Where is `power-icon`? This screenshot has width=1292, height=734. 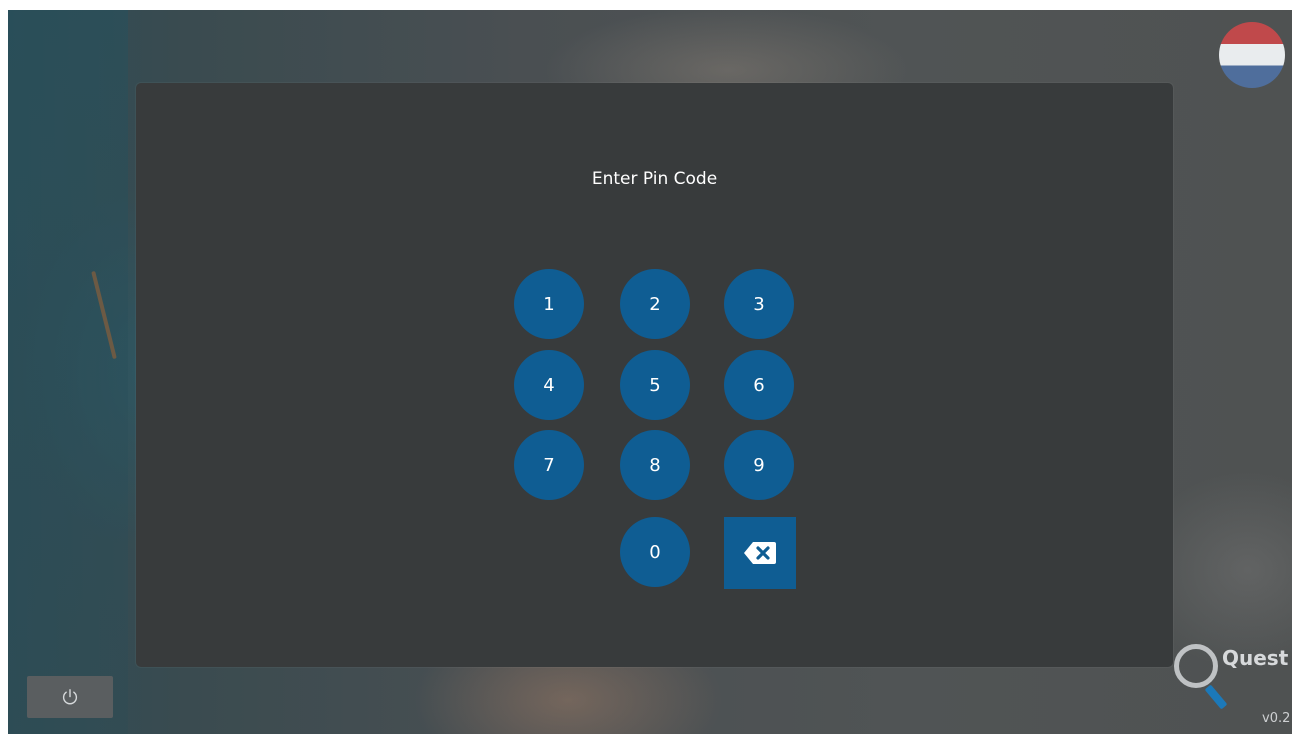 power-icon is located at coordinates (70, 697).